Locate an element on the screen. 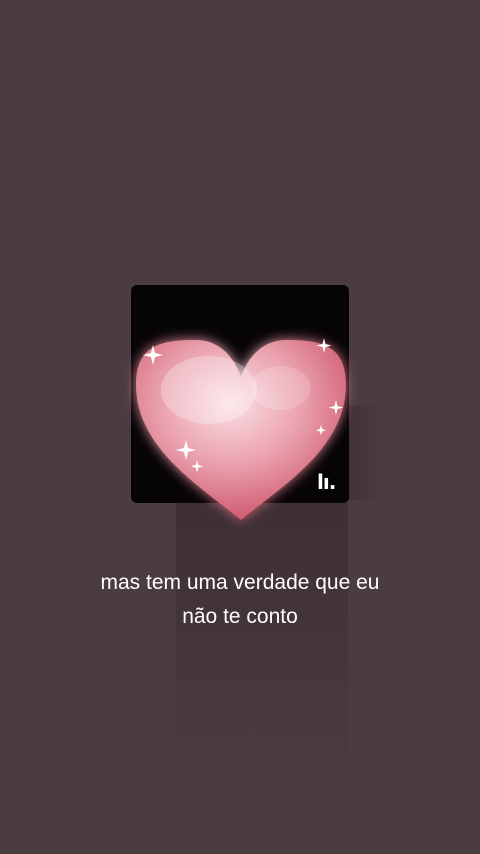 Image resolution: width=480 pixels, height=854 pixels. lyrics-text: mas tem uma verdade que eu não te conto is located at coordinates (240, 600).